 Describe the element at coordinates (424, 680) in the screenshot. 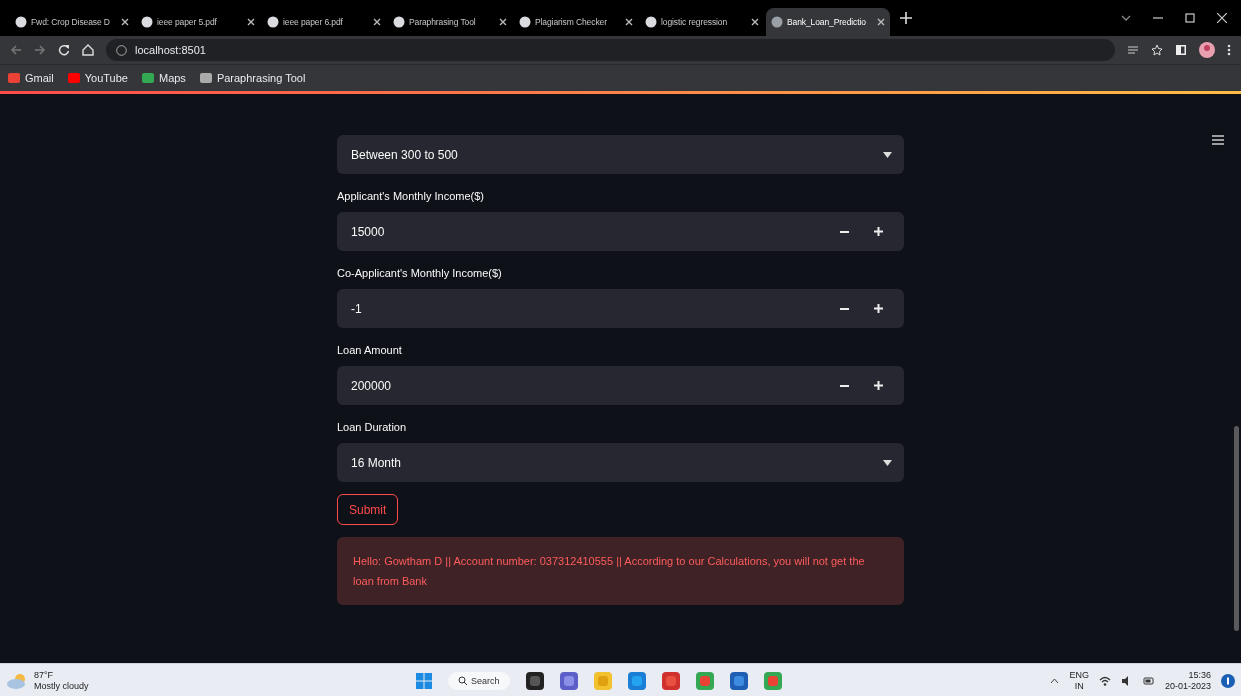

I see `windows-start-icon` at that location.